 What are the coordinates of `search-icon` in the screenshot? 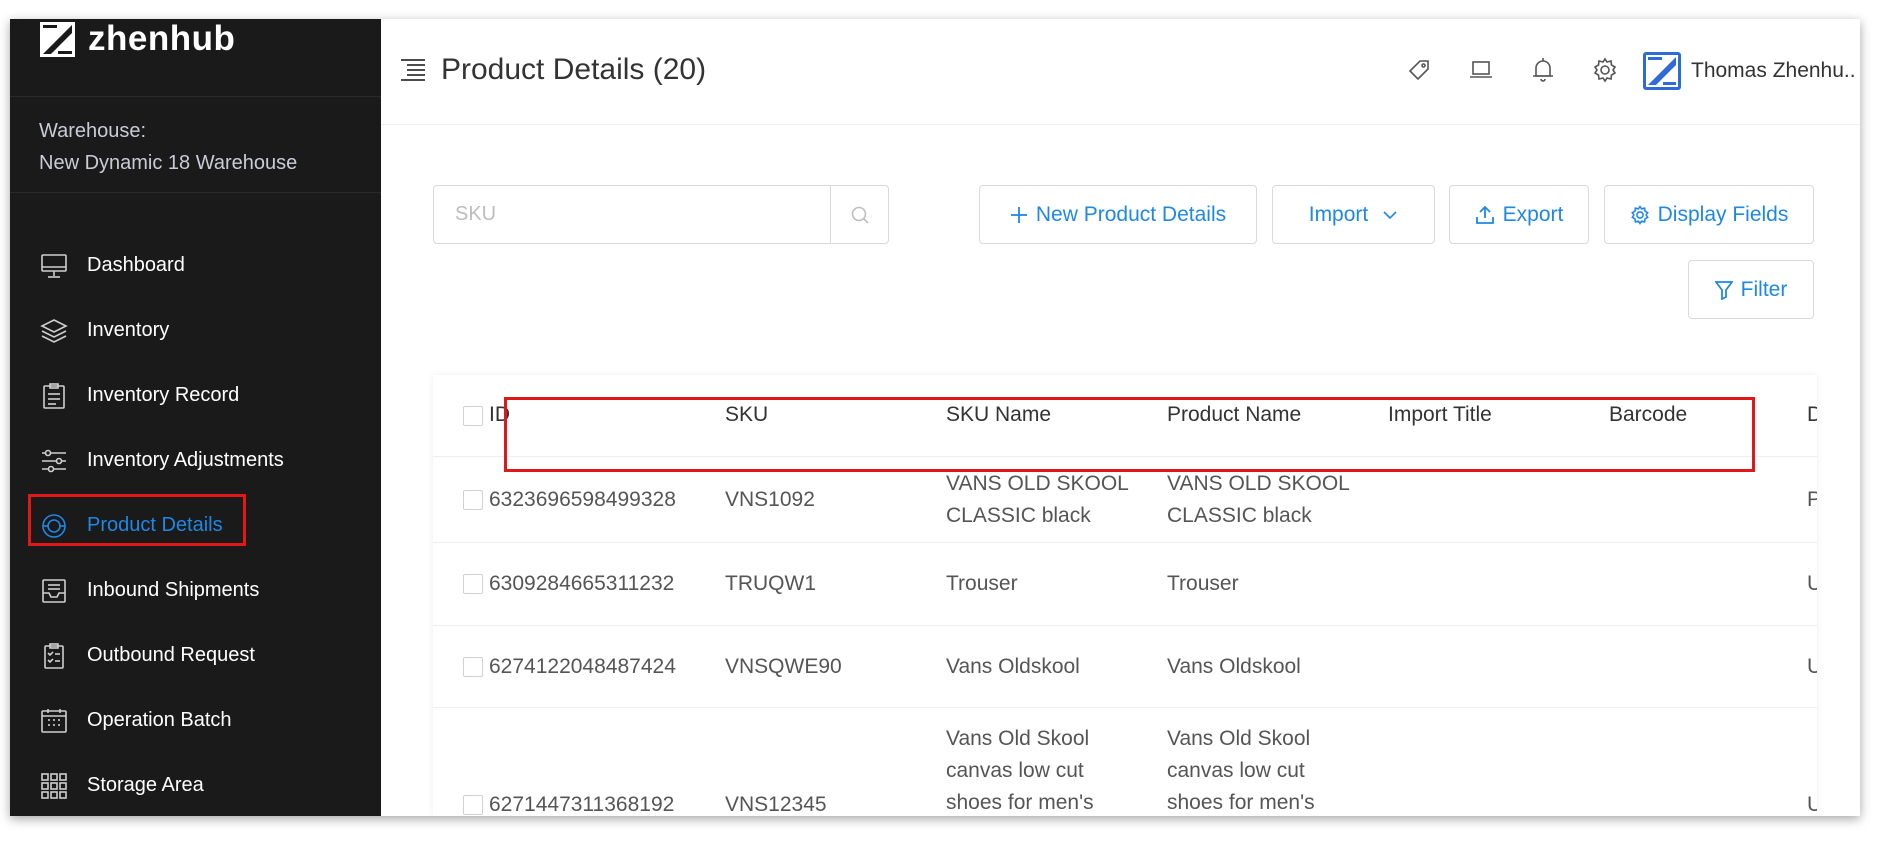 It's located at (860, 215).